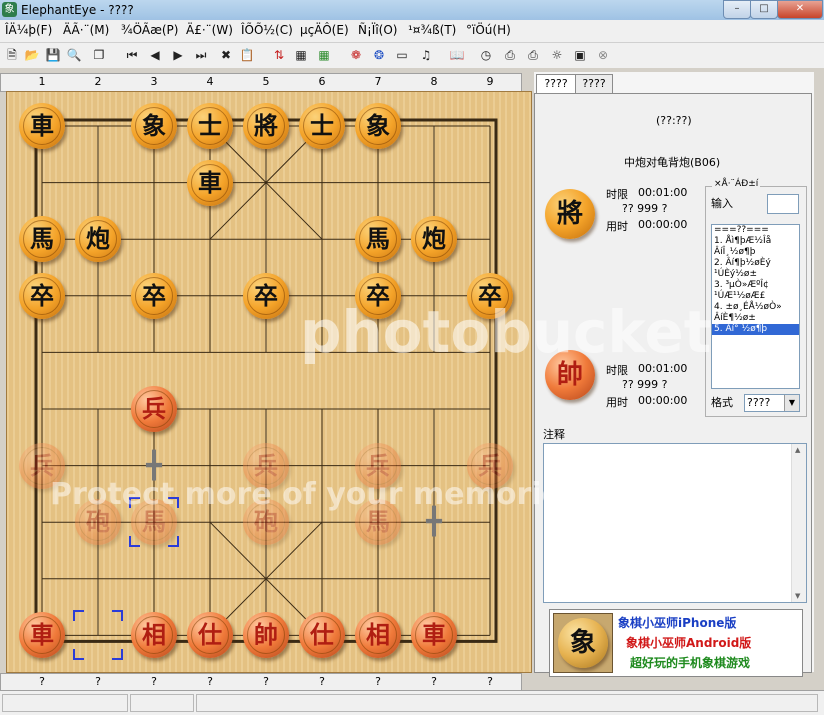 Image resolution: width=824 pixels, height=715 pixels. What do you see at coordinates (755, 263) in the screenshot?
I see `move-list-item: 2. Âí¶þ½øÈý` at bounding box center [755, 263].